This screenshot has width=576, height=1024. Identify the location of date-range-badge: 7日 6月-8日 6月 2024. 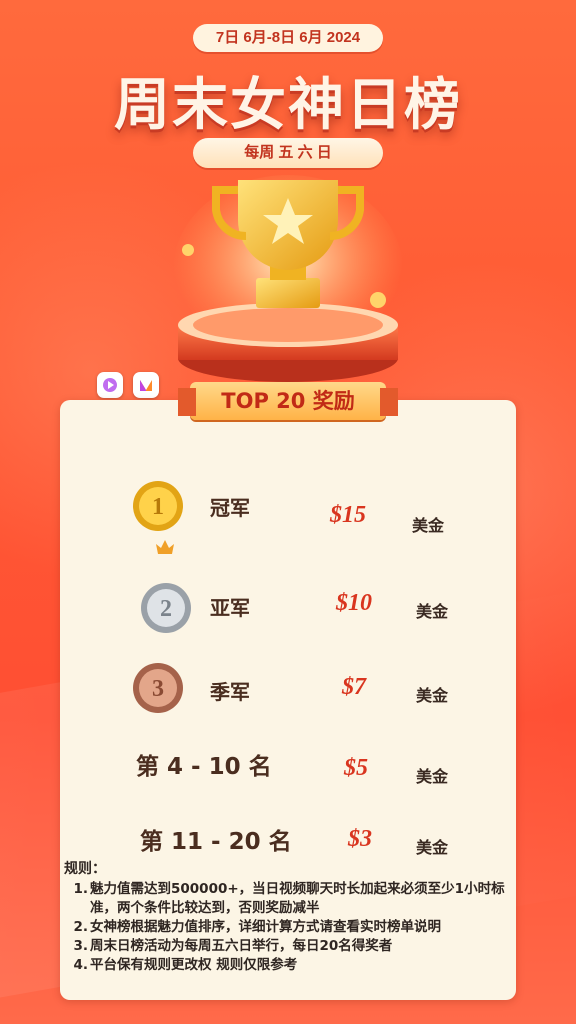
(288, 38).